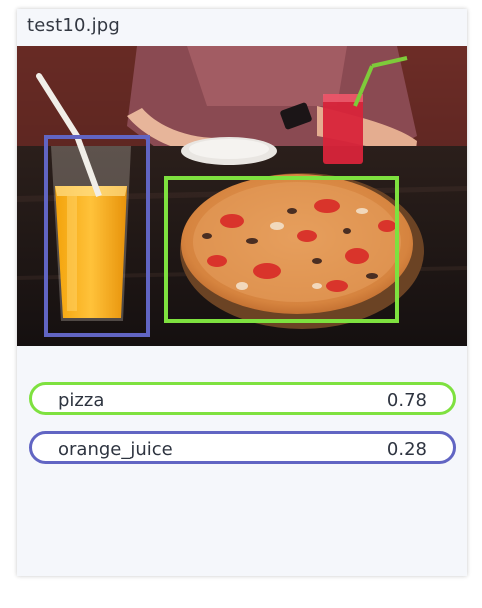 The image size is (482, 608). What do you see at coordinates (242, 27) in the screenshot?
I see `card-header: test10.jpg` at bounding box center [242, 27].